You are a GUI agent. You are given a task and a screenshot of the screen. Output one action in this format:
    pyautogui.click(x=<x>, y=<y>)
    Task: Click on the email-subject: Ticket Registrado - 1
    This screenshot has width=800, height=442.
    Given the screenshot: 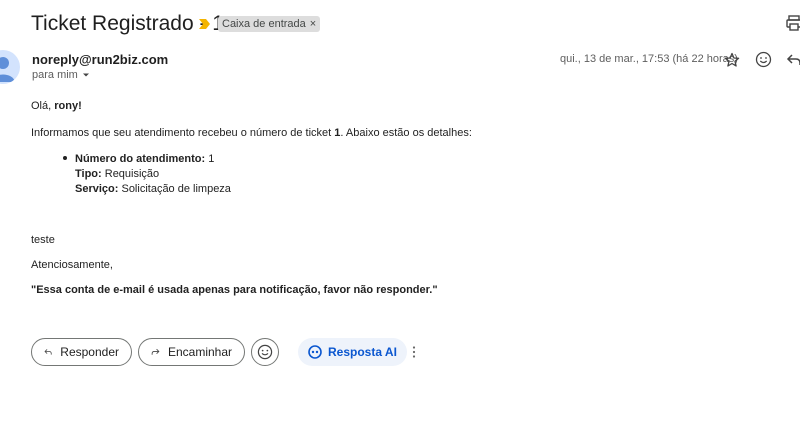 What is the action you would take?
    pyautogui.click(x=127, y=23)
    